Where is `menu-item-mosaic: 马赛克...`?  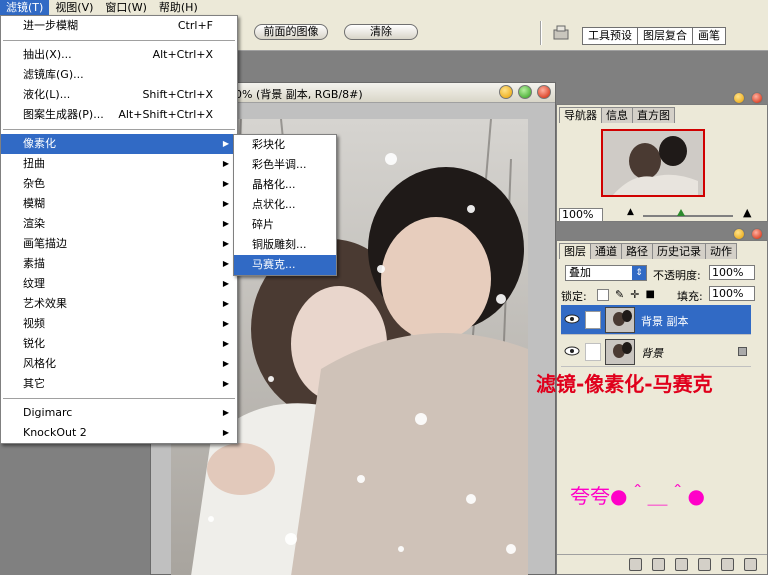 menu-item-mosaic: 马赛克... is located at coordinates (285, 265).